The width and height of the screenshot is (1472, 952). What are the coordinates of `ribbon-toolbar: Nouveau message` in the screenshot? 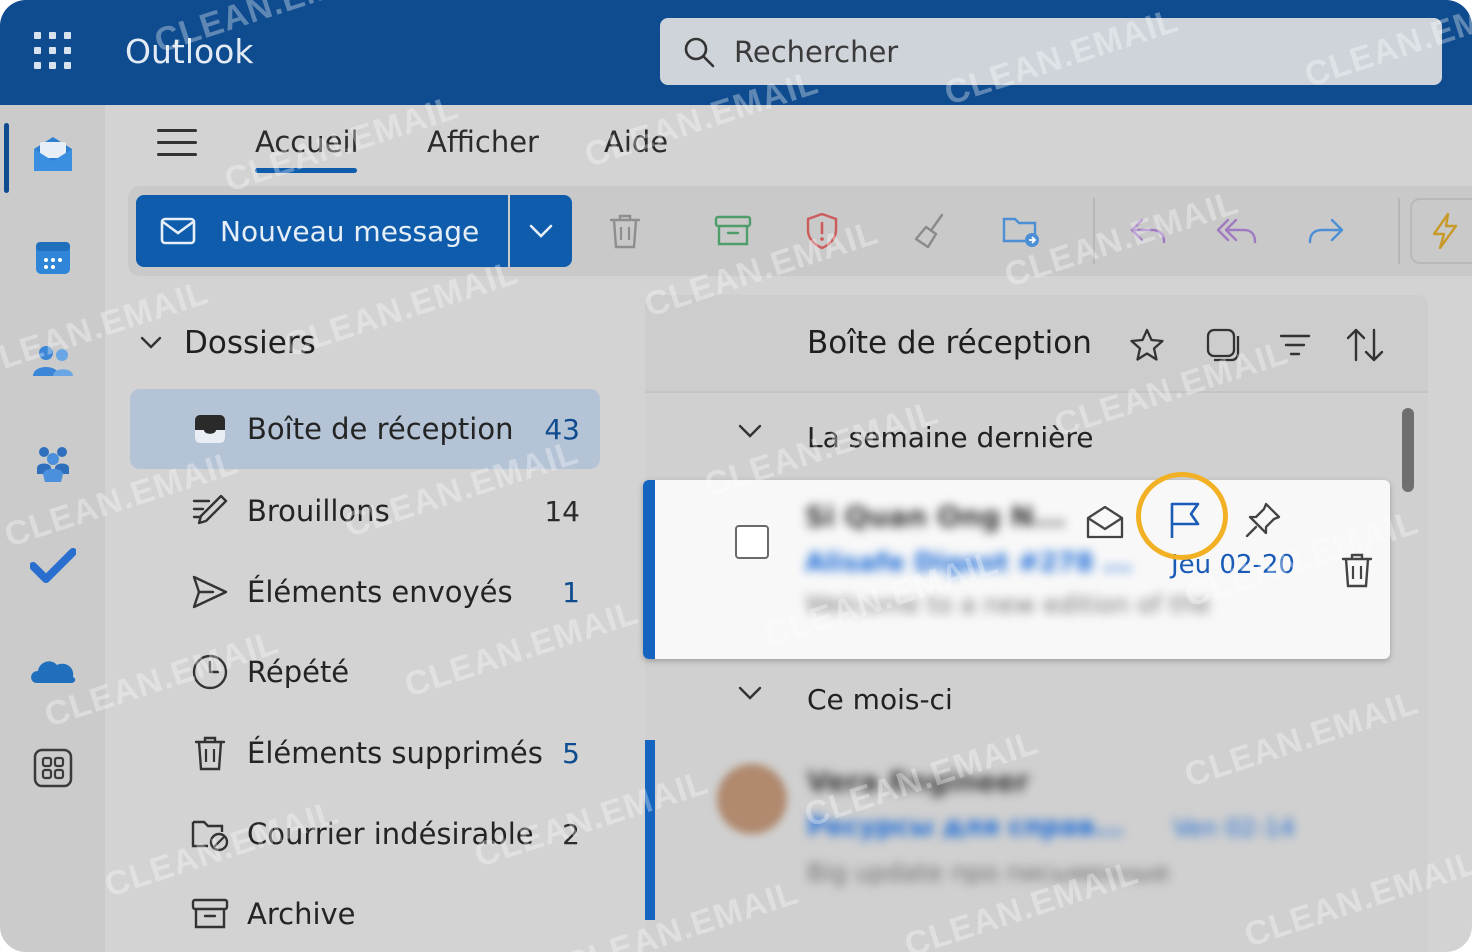 It's located at (800, 231).